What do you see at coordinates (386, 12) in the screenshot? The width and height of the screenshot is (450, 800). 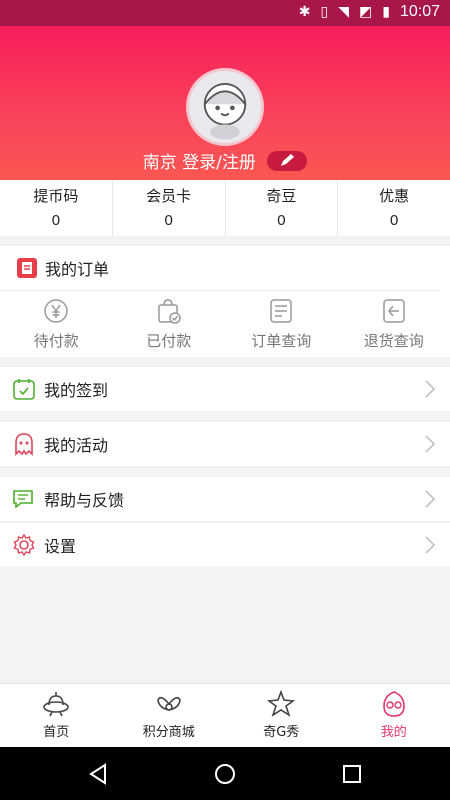 I see `battery-icon: ▮` at bounding box center [386, 12].